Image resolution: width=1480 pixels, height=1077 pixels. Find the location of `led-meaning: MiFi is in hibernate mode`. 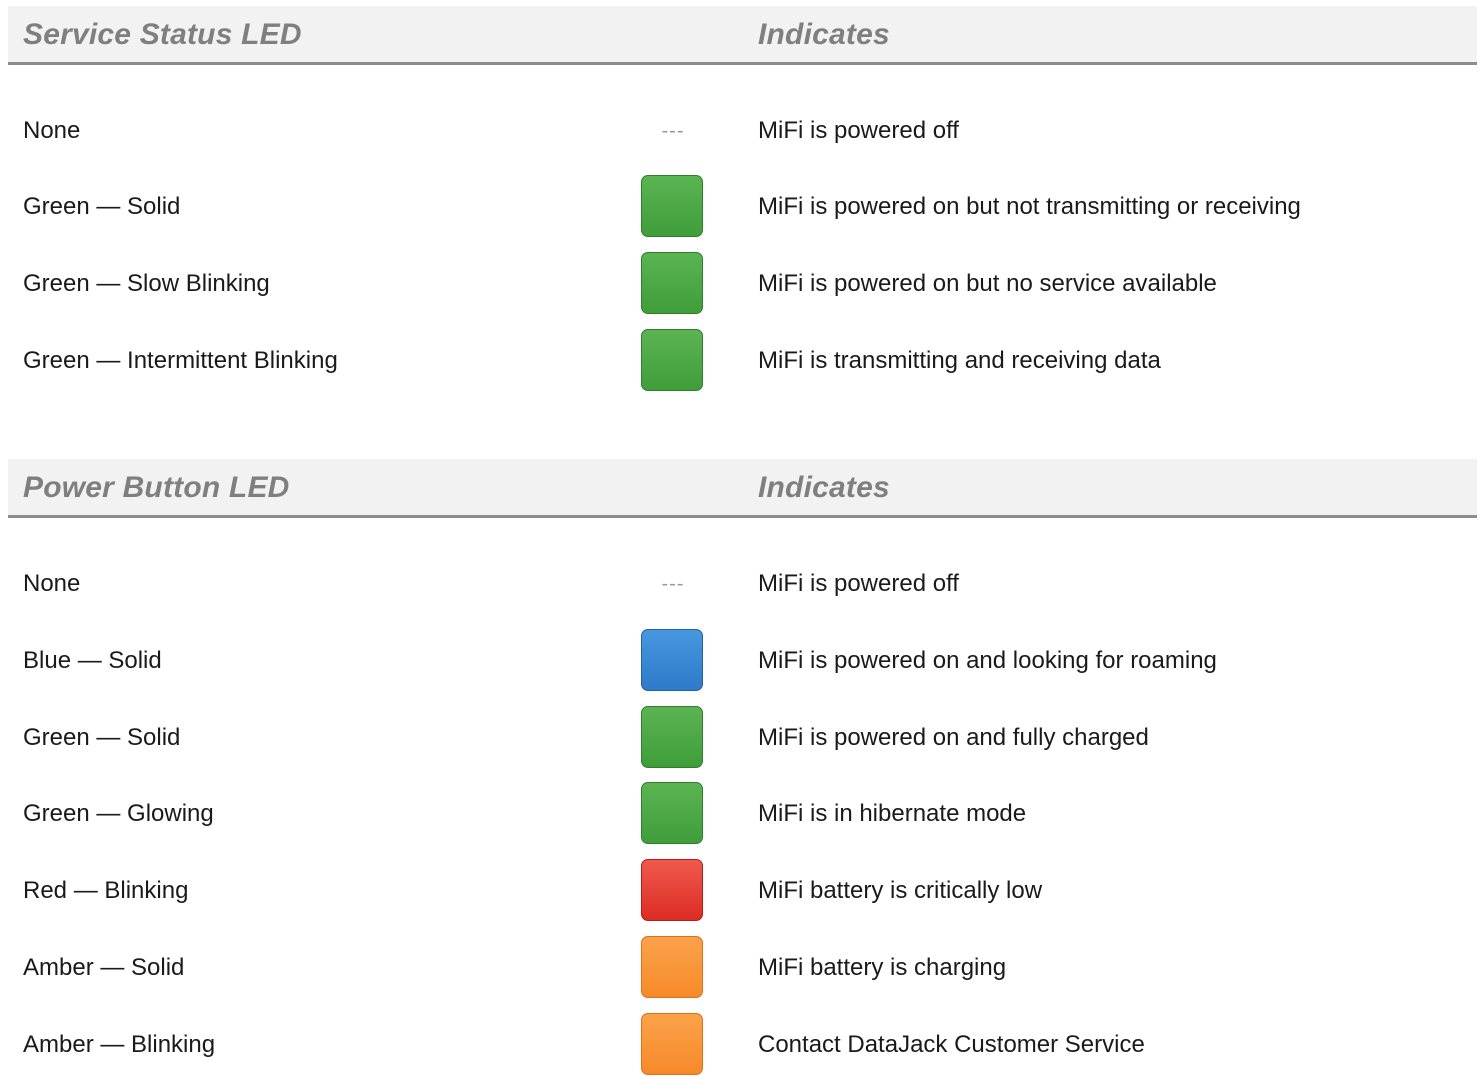

led-meaning: MiFi is in hibernate mode is located at coordinates (892, 813).